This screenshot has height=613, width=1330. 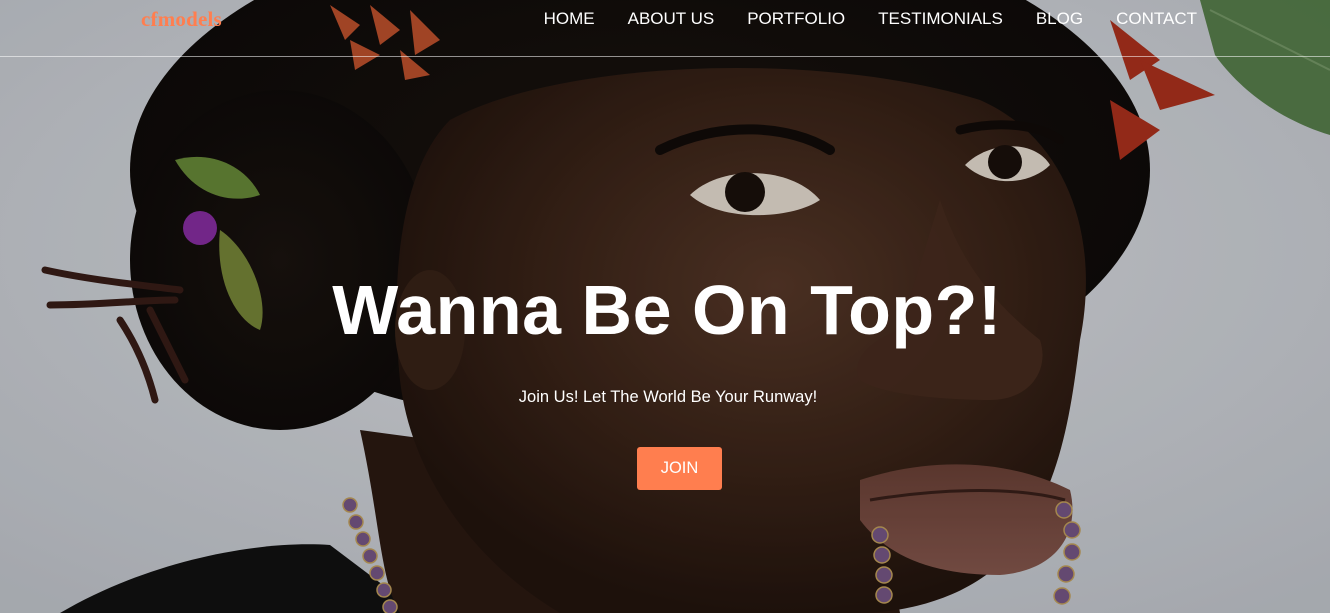 What do you see at coordinates (668, 397) in the screenshot?
I see `hero-subtitle: Join Us! Let The World Be Your Runway!` at bounding box center [668, 397].